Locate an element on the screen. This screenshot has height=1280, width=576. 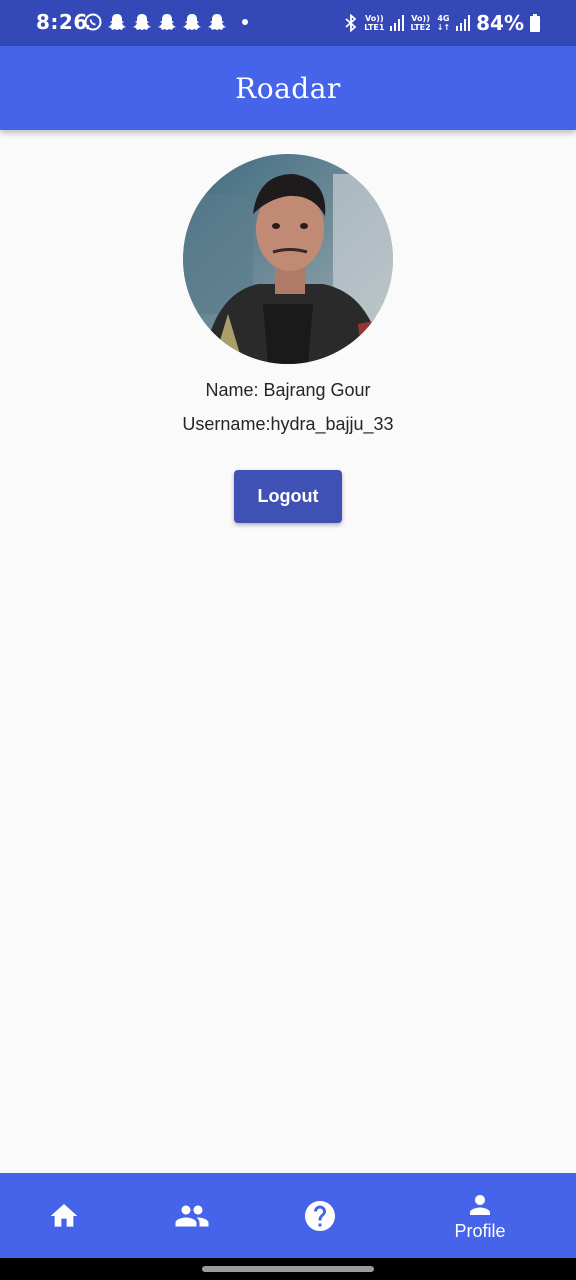
nav-friends is located at coordinates (192, 1215).